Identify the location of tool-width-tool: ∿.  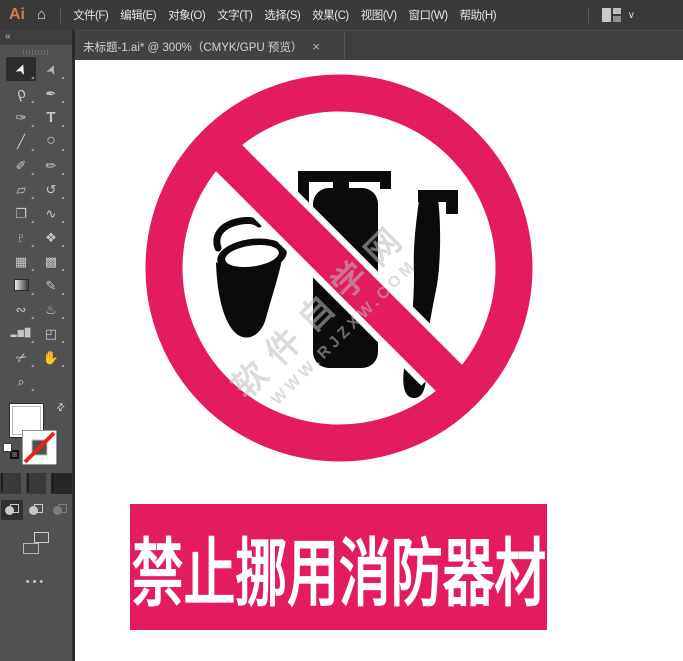
(51, 213).